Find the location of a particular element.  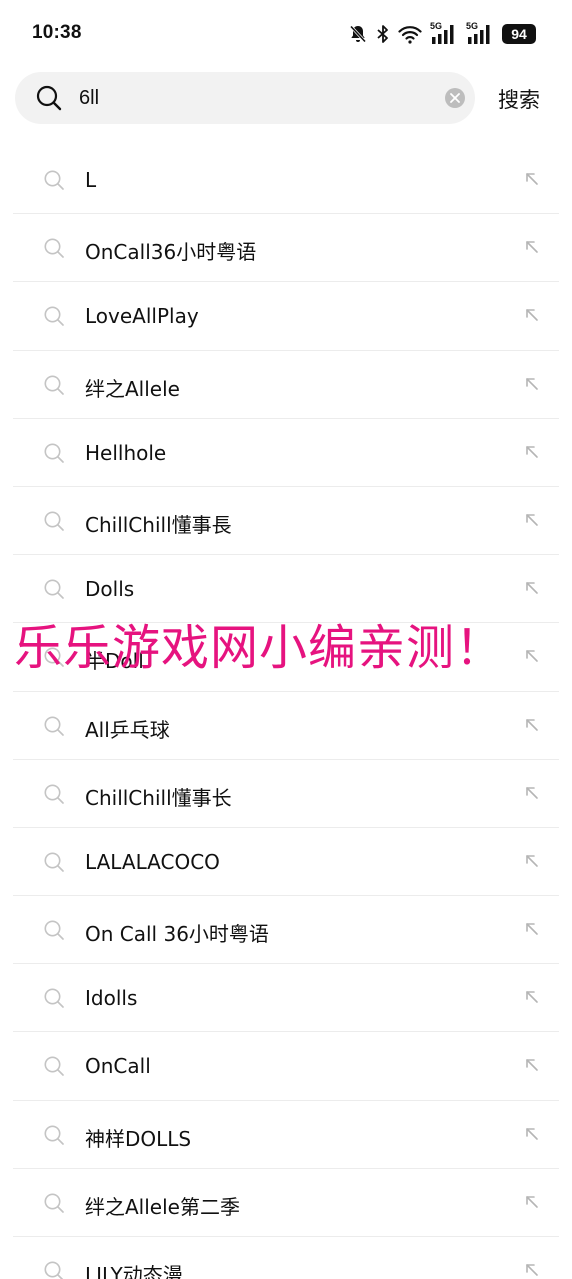

suggestion-label: ChillChill懂事長 is located at coordinates (158, 524).